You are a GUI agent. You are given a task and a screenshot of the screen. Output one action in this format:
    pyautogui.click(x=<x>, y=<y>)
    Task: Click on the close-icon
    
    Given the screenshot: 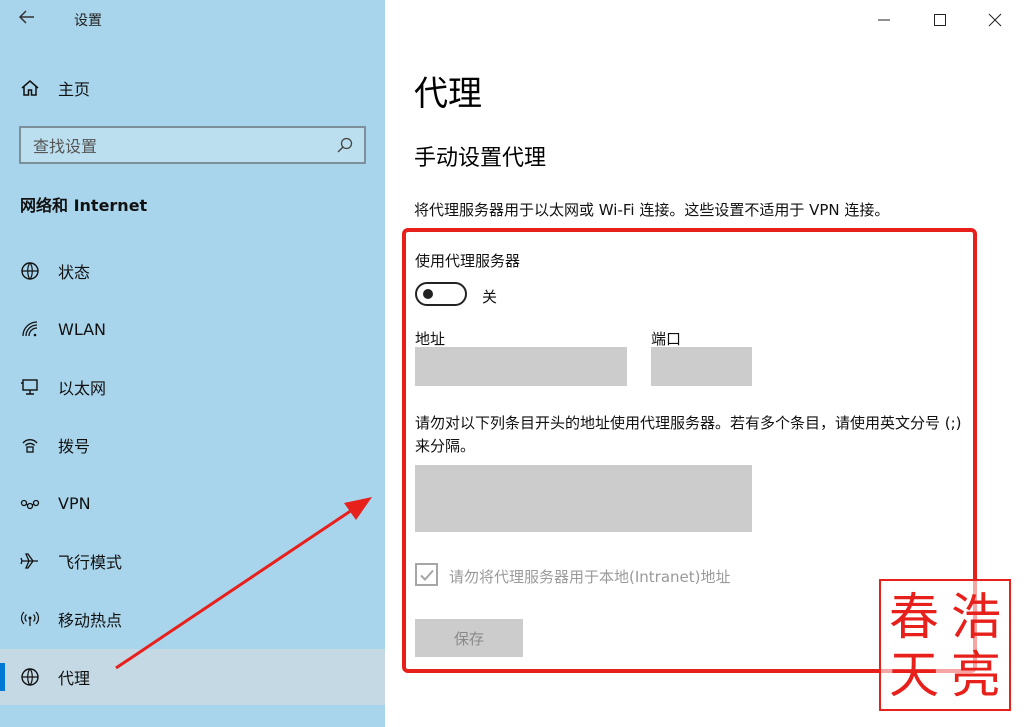 What is the action you would take?
    pyautogui.click(x=995, y=20)
    